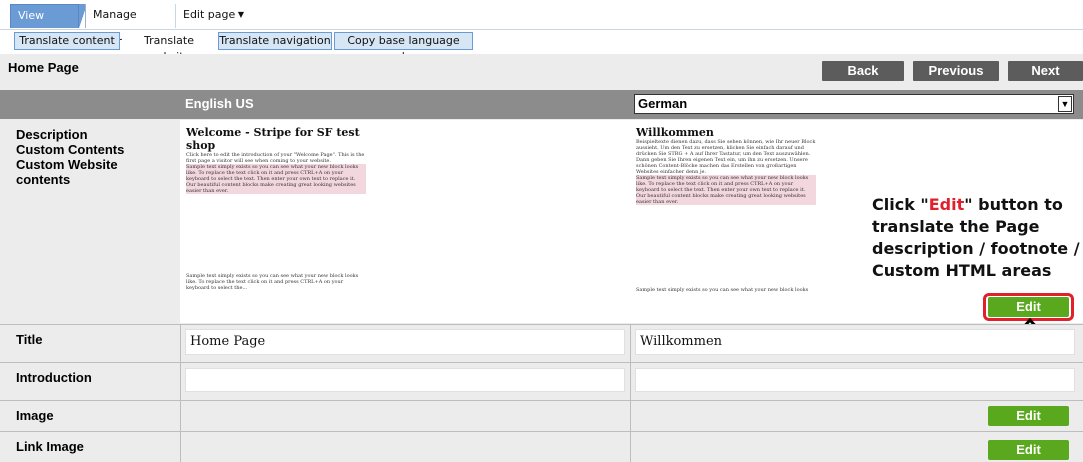  I want to click on introduction-label: Introduction, so click(54, 377).